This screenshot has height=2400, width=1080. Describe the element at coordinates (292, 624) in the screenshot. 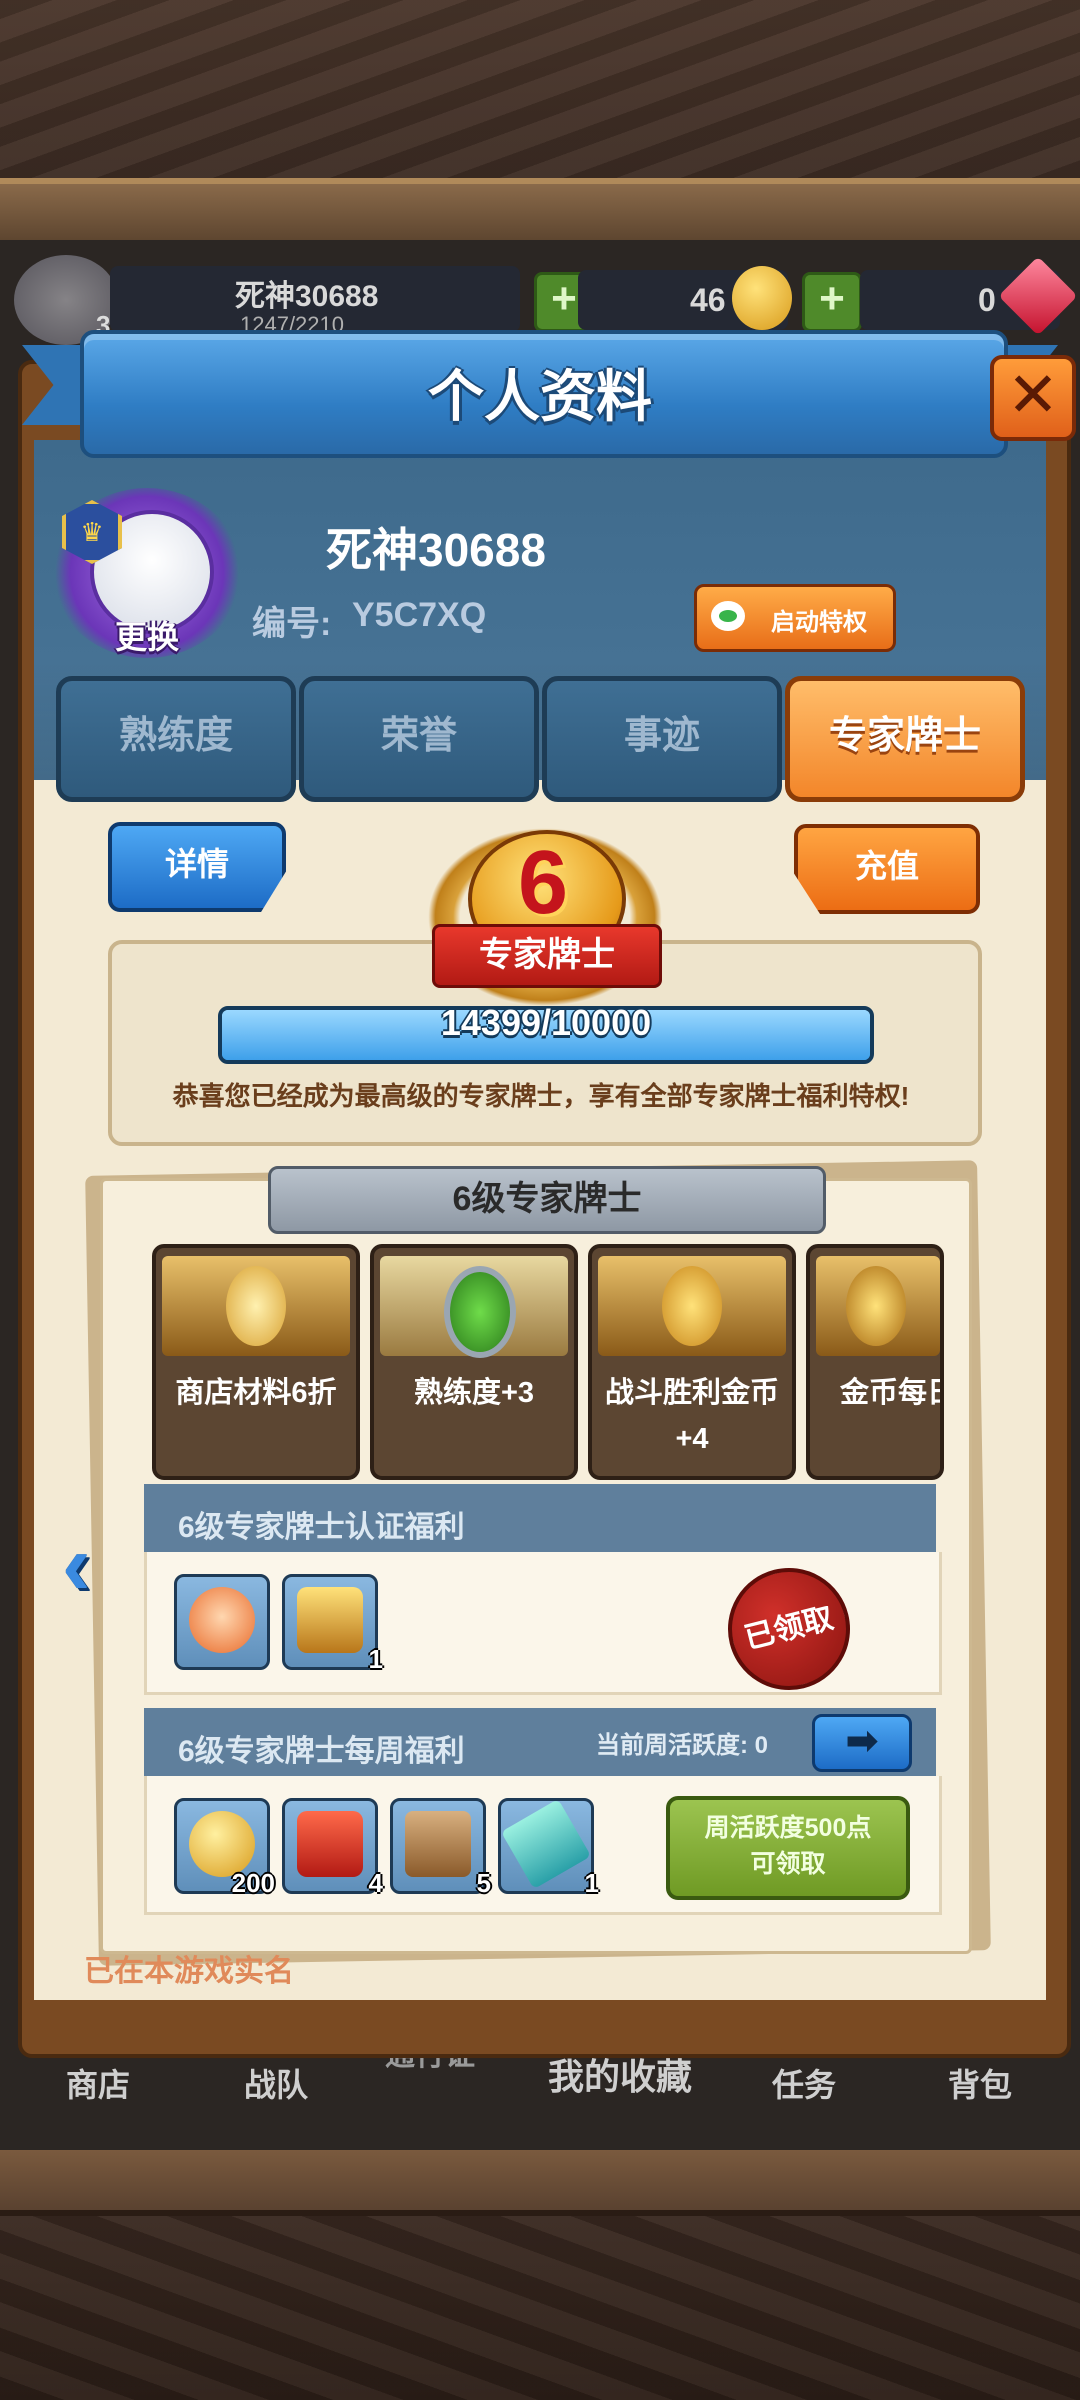

I see `player-id-label: 编号:` at that location.